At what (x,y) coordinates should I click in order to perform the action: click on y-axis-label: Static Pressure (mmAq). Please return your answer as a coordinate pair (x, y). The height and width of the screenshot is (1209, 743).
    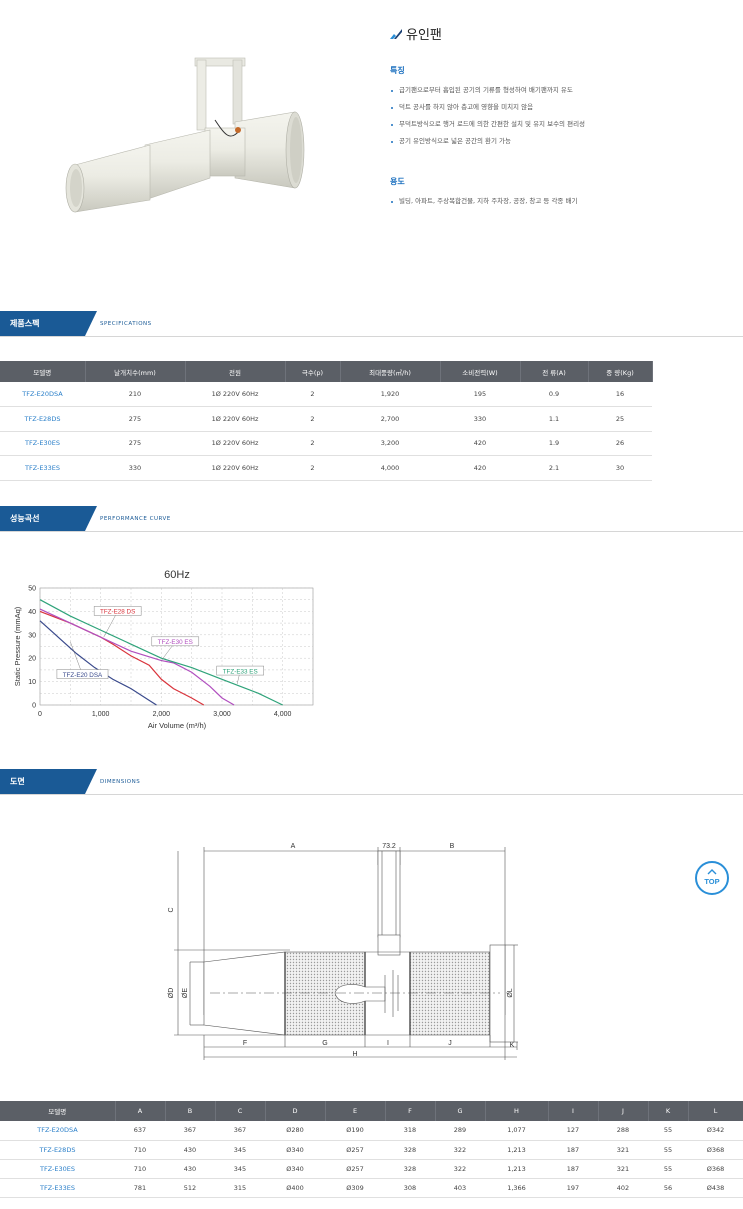
    Looking at the image, I should click on (17, 646).